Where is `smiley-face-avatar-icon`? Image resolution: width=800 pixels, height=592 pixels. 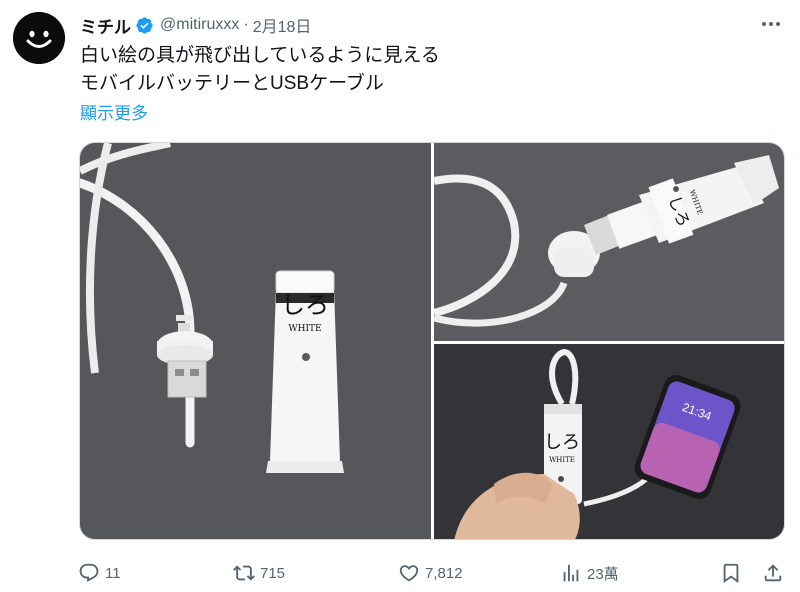 smiley-face-avatar-icon is located at coordinates (39, 38).